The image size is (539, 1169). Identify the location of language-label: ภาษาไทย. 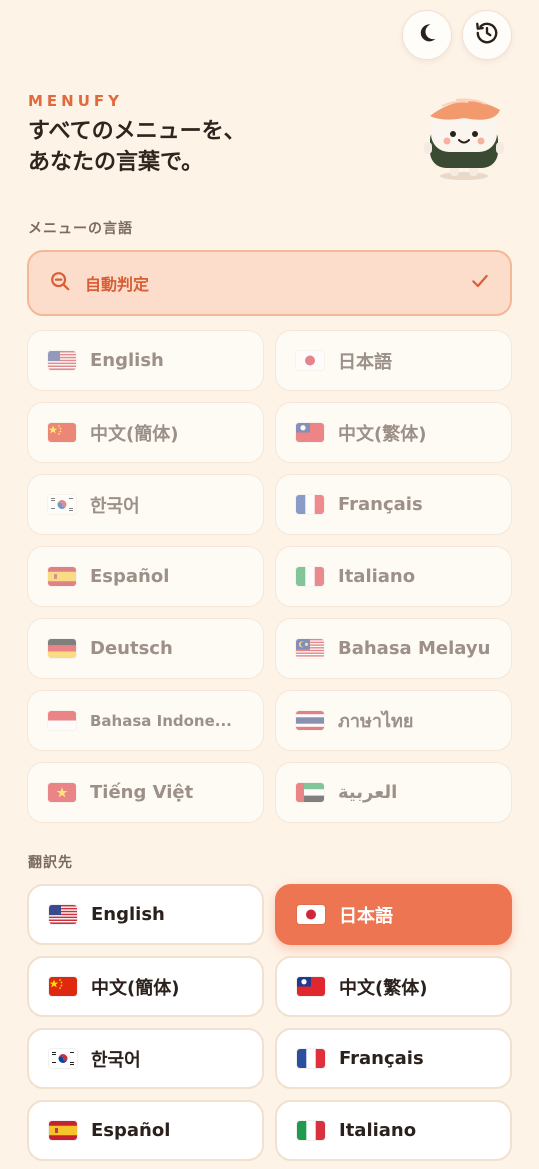
(376, 721).